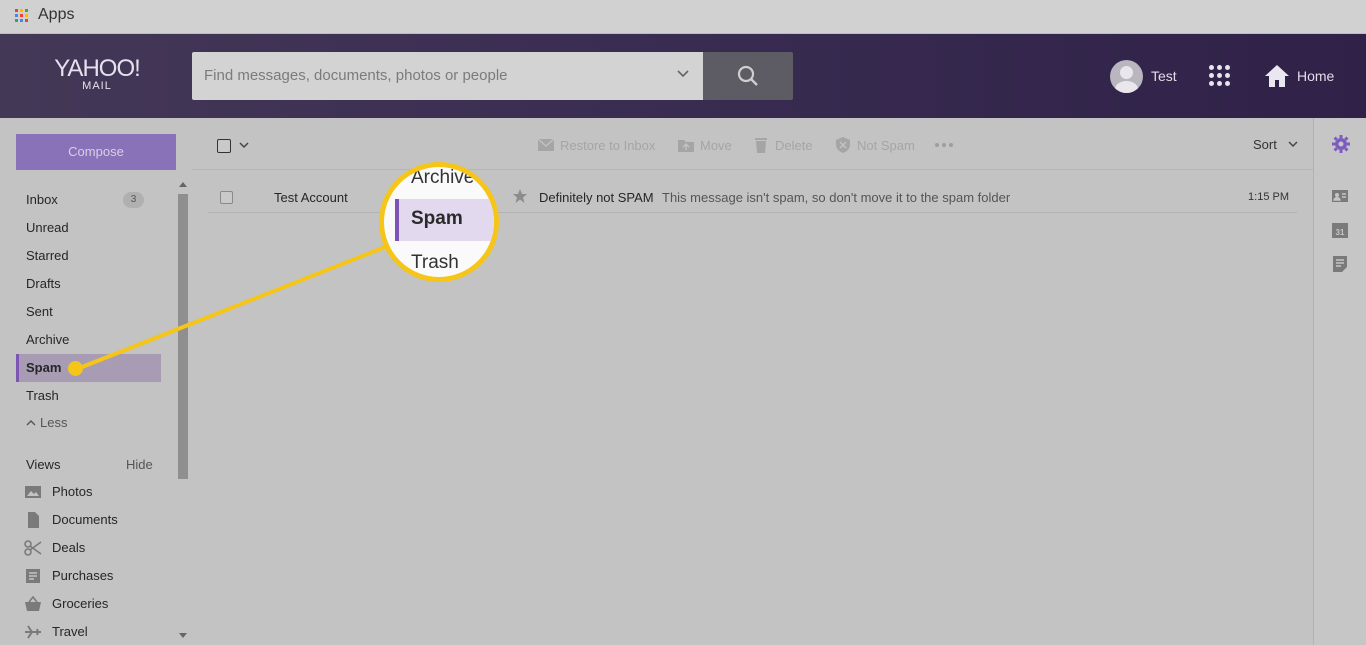 Image resolution: width=1366 pixels, height=645 pixels. Describe the element at coordinates (88, 396) in the screenshot. I see `folder-trash: Trash` at that location.